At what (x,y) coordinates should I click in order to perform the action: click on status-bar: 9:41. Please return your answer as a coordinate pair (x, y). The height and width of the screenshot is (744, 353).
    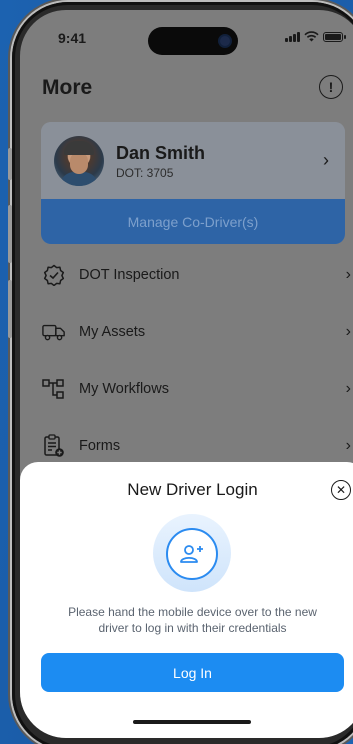
    Looking at the image, I should click on (186, 35).